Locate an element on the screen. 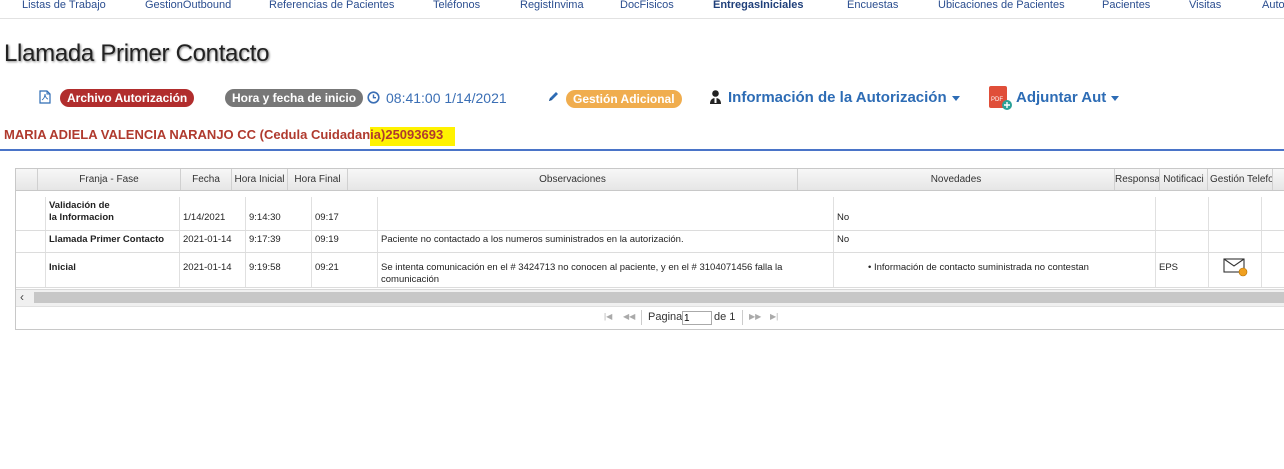  clock-icon is located at coordinates (373, 100).